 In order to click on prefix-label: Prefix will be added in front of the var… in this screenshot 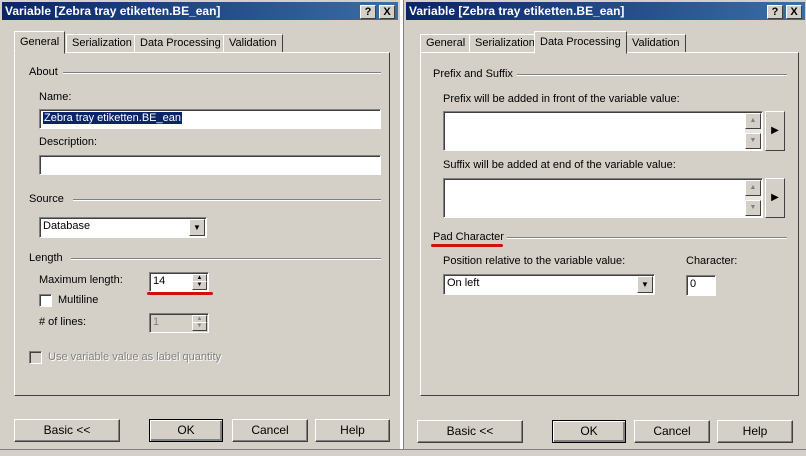, I will do `click(561, 99)`.